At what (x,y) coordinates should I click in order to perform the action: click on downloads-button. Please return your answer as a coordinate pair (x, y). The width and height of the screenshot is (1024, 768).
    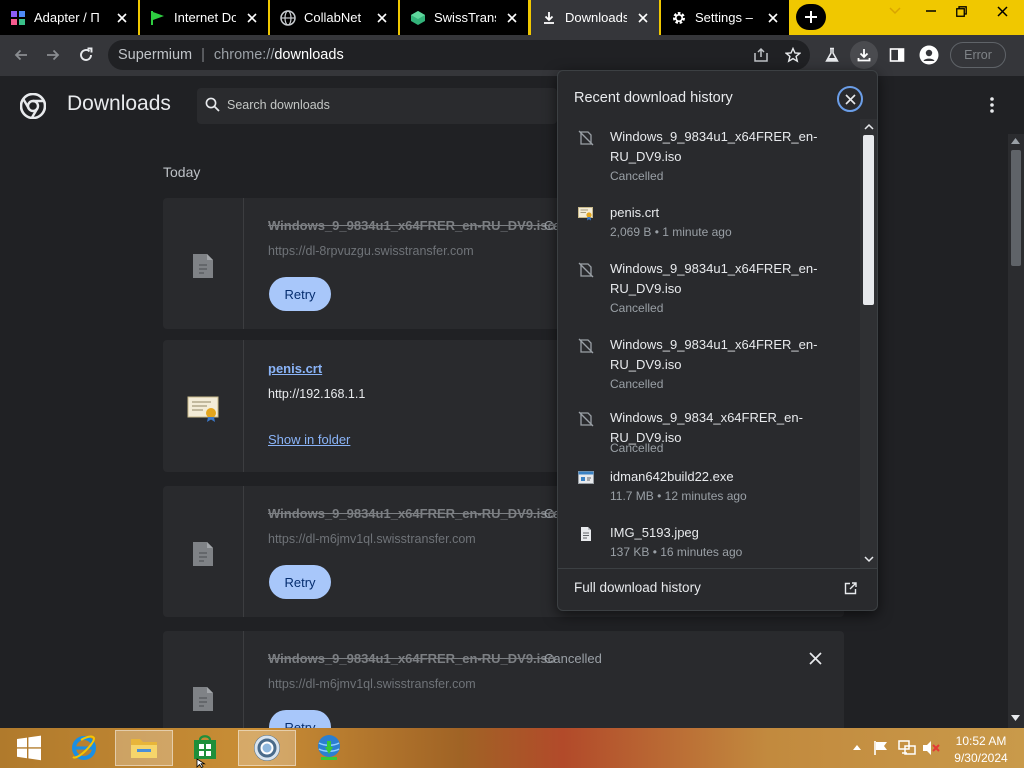
    Looking at the image, I should click on (864, 55).